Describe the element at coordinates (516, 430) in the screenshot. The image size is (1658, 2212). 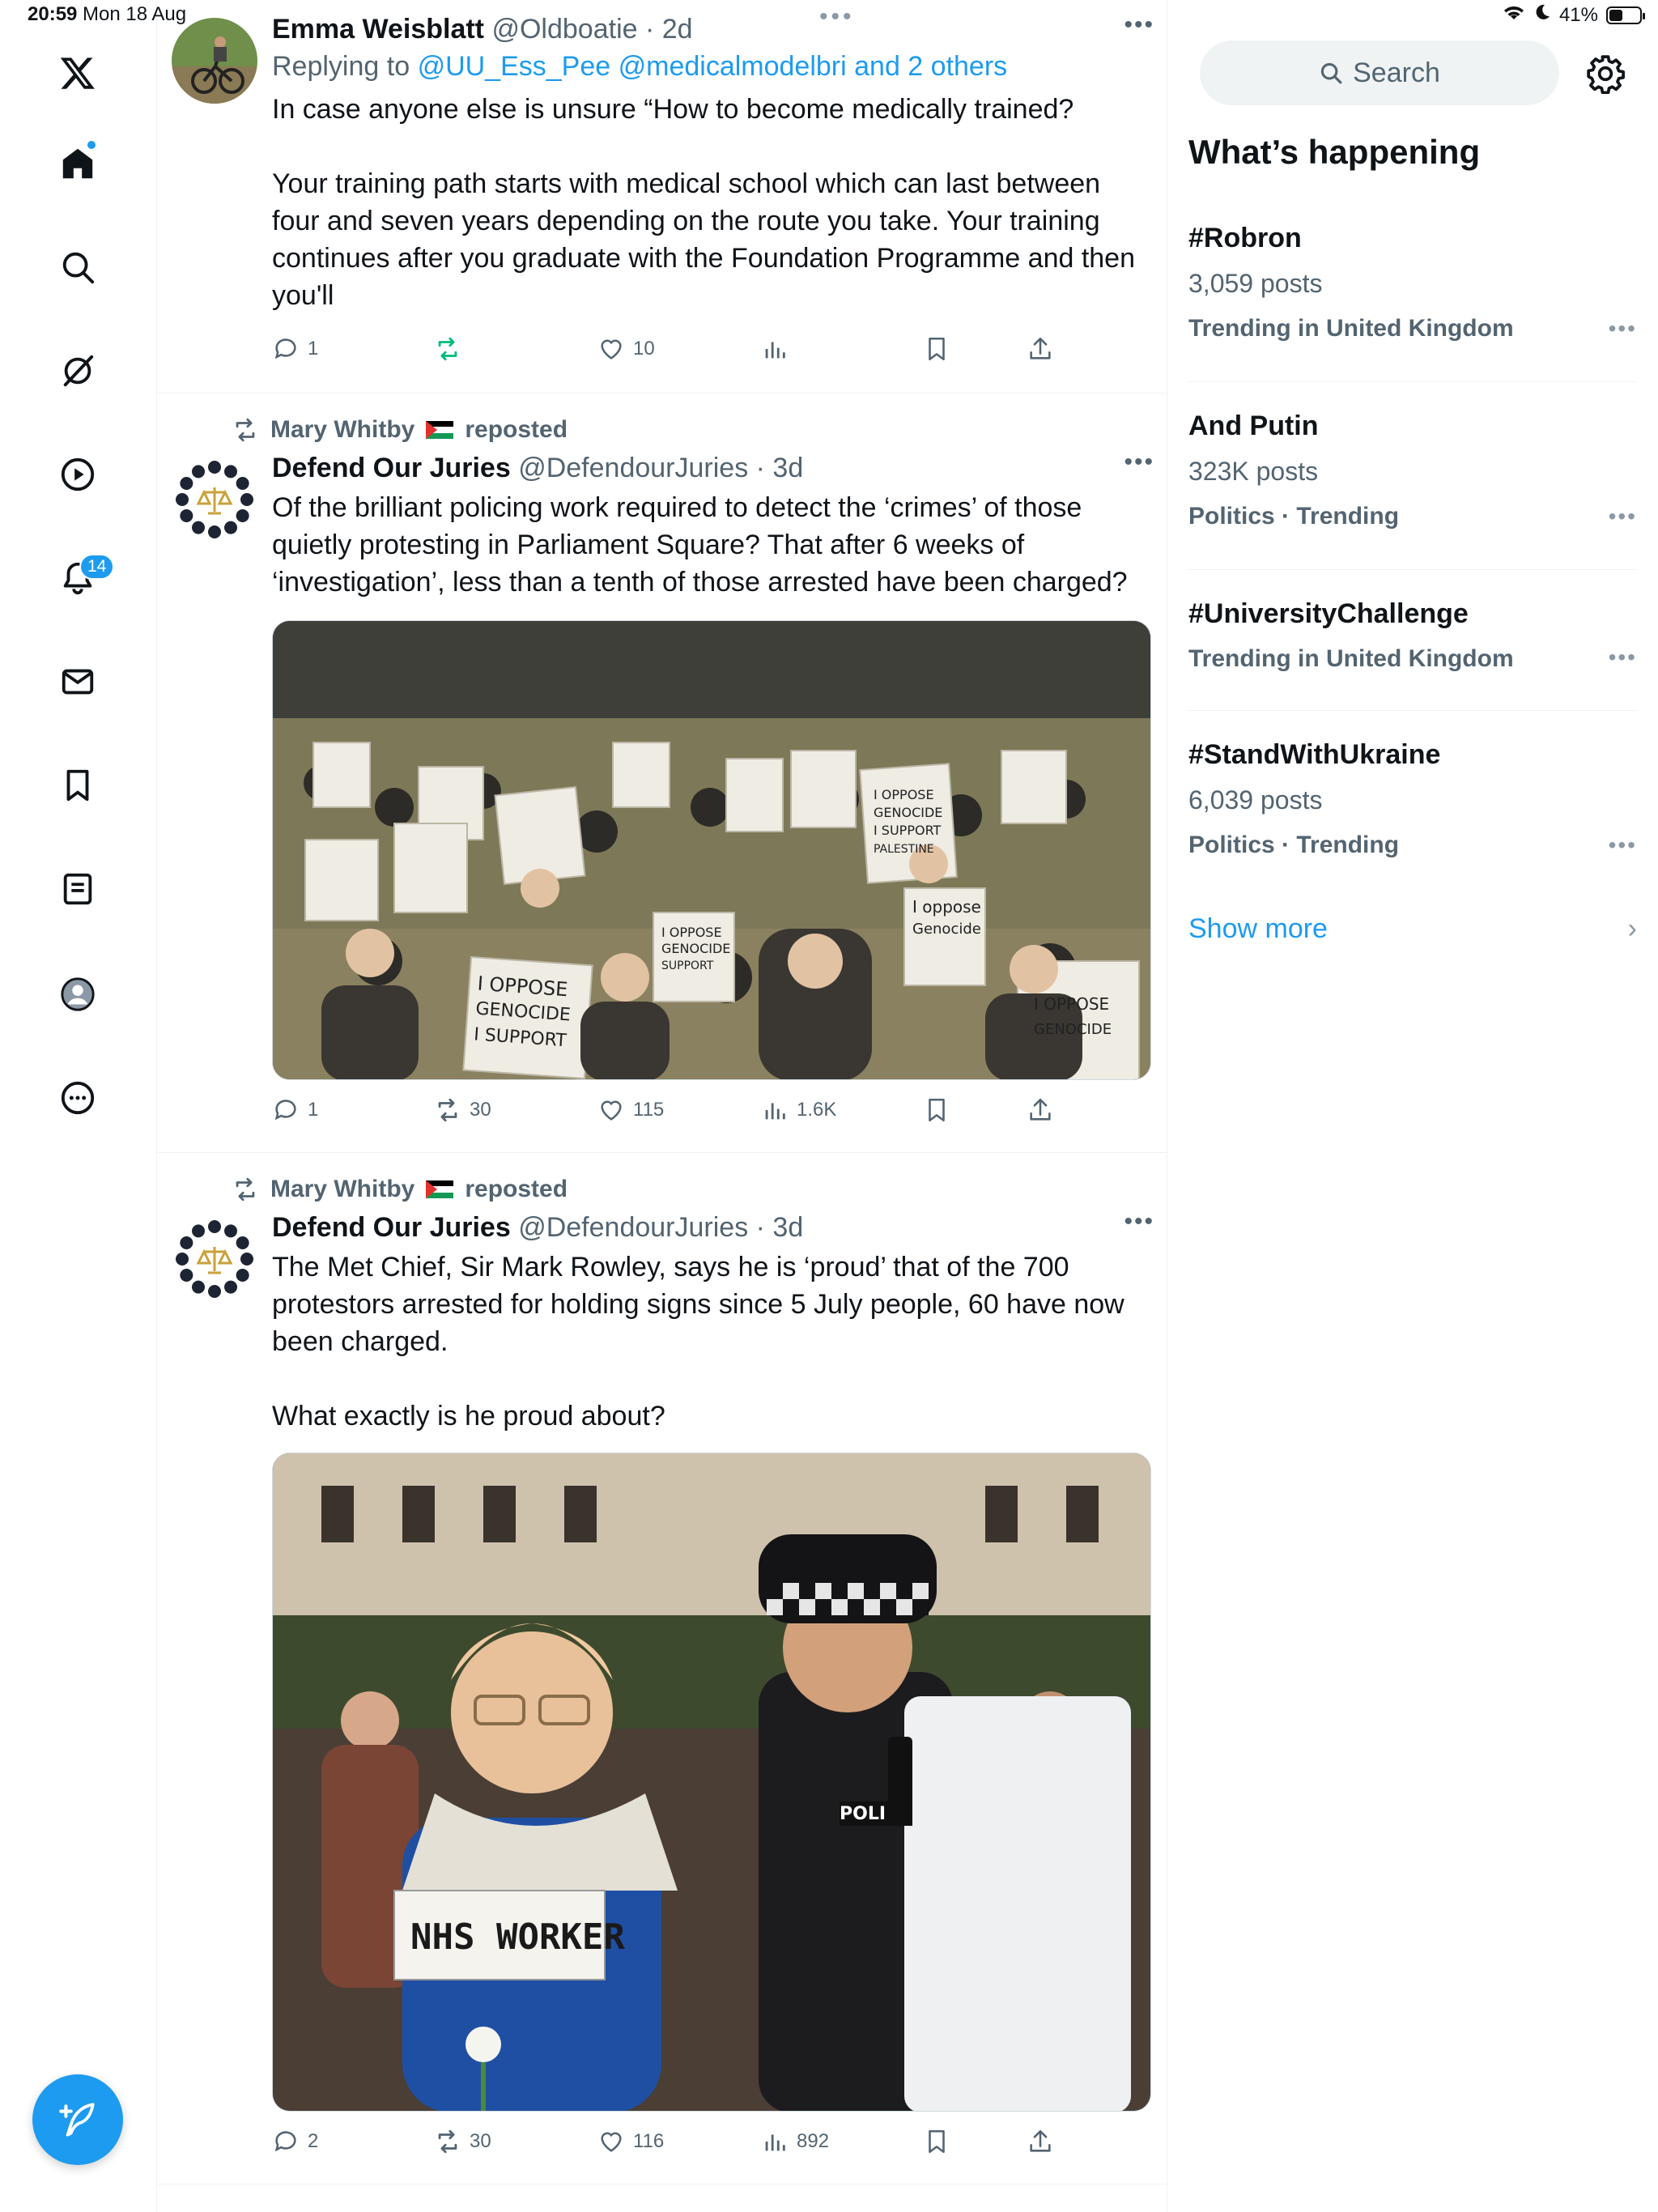
I see `reposted-label: reposted` at that location.